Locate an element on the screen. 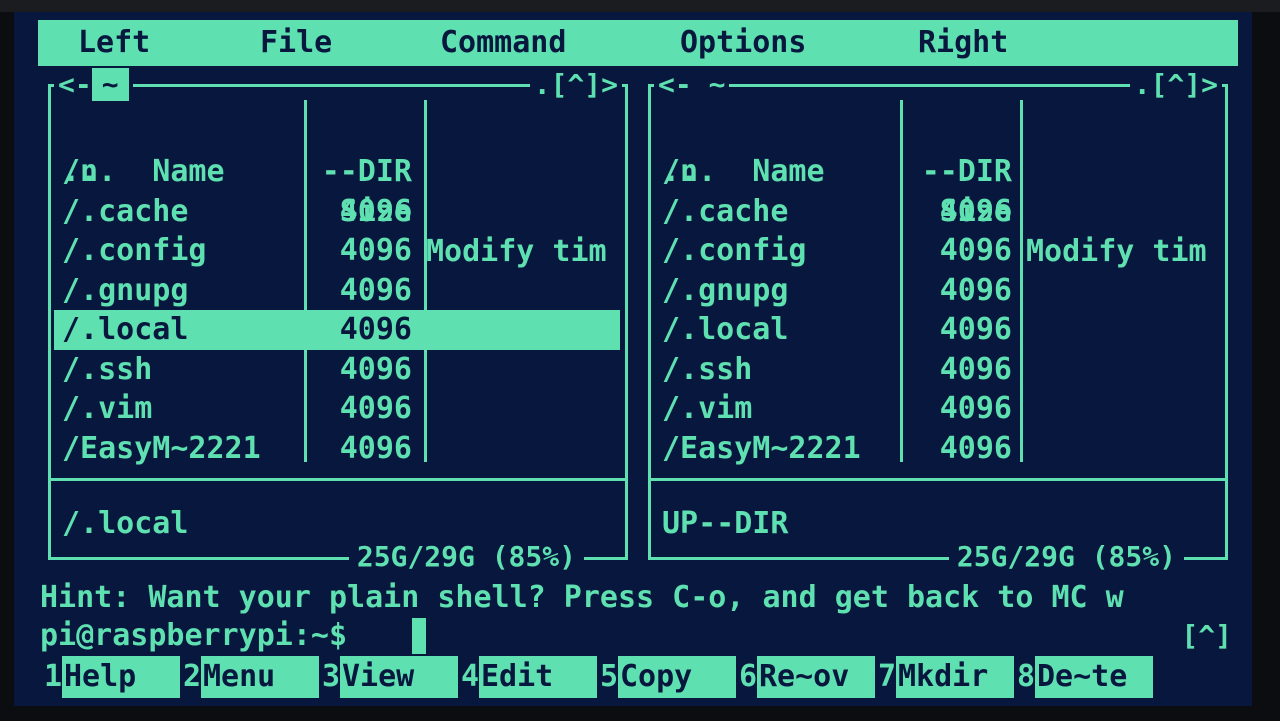 The height and width of the screenshot is (721, 1280). shell-prompt: pi@raspberrypi:~$ is located at coordinates (194, 635).